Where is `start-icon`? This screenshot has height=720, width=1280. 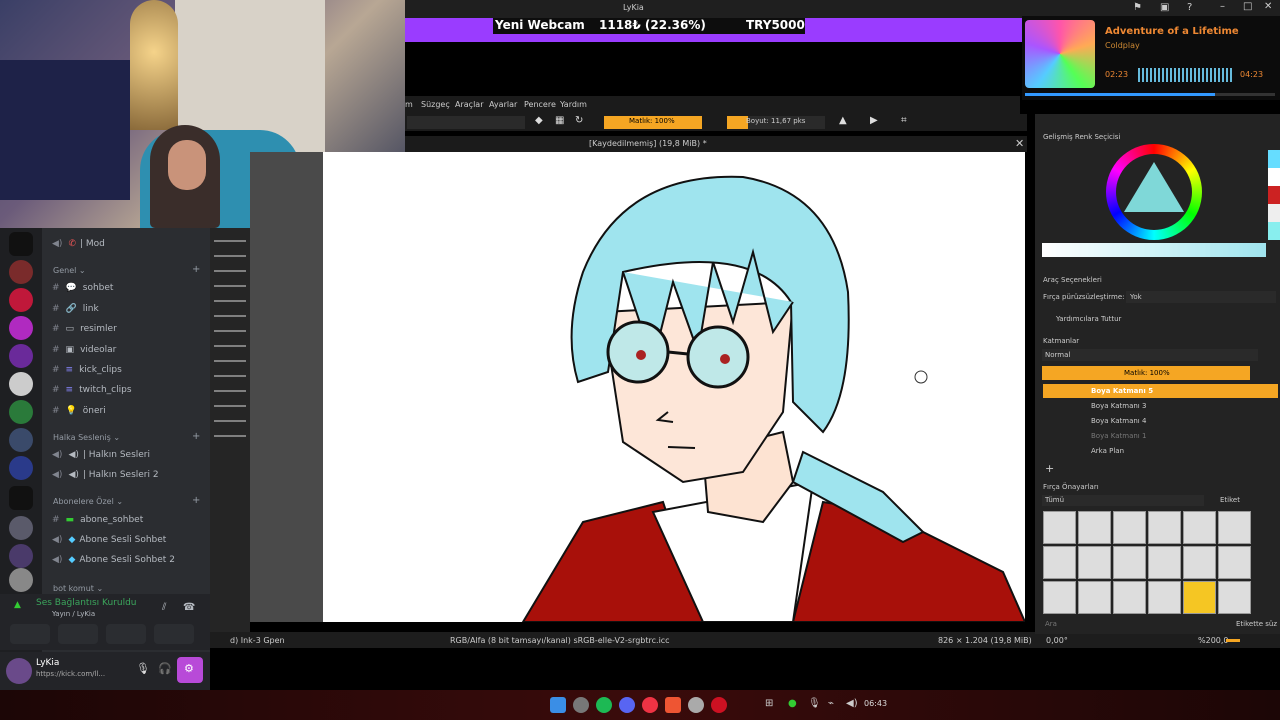 start-icon is located at coordinates (558, 705).